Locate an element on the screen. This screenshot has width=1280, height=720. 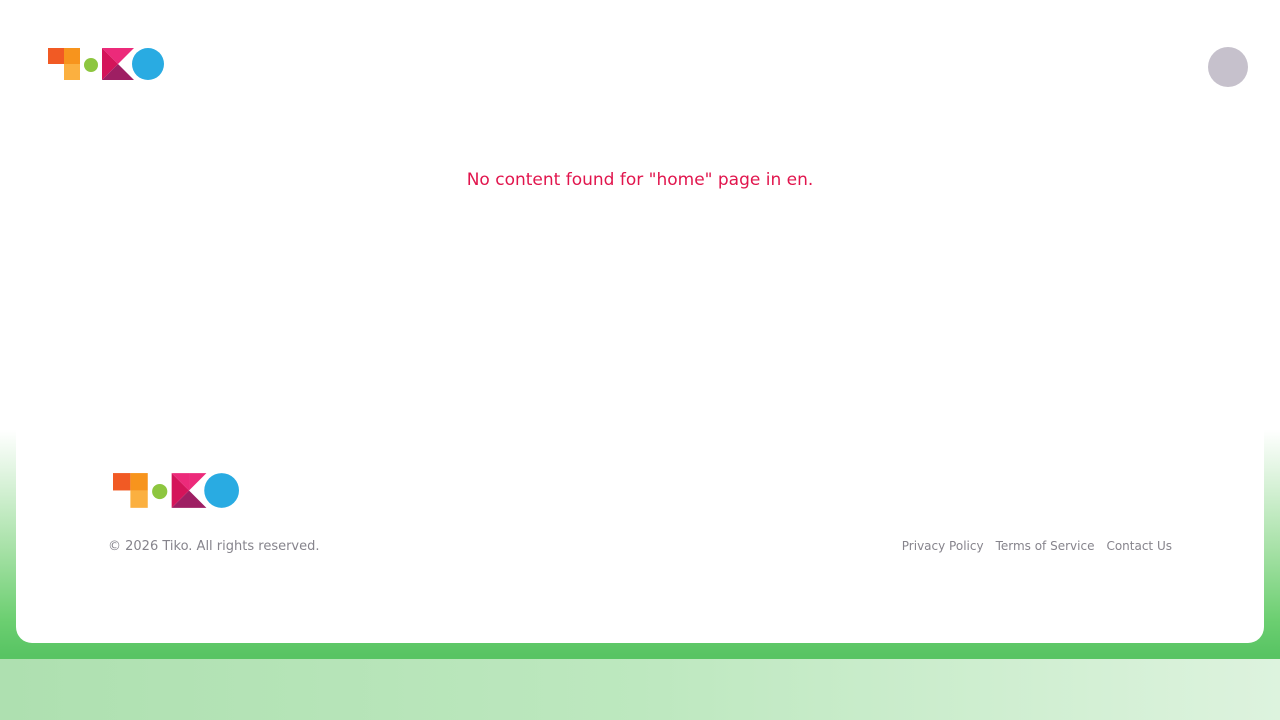
contact-us-link: Contact Us is located at coordinates (1139, 546).